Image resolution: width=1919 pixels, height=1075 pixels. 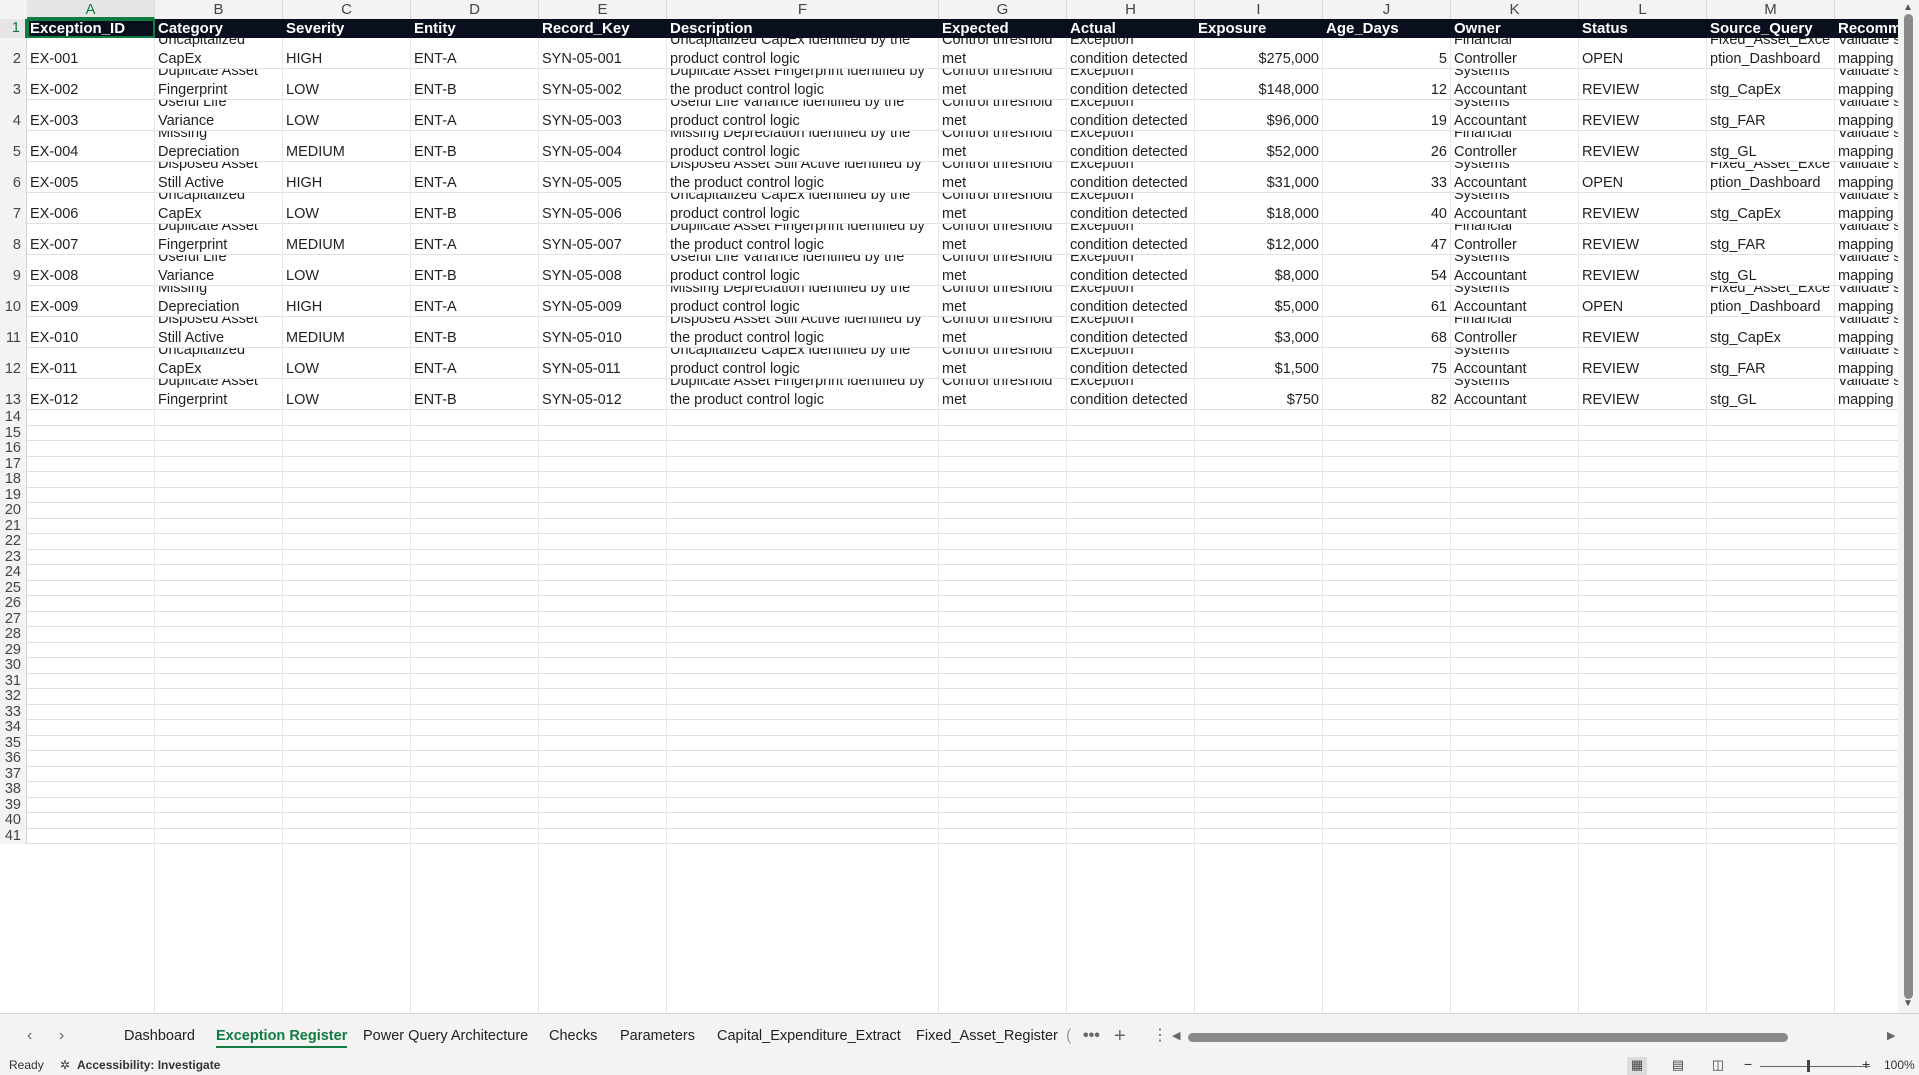 I want to click on cell-age-days: 26, so click(x=1387, y=146).